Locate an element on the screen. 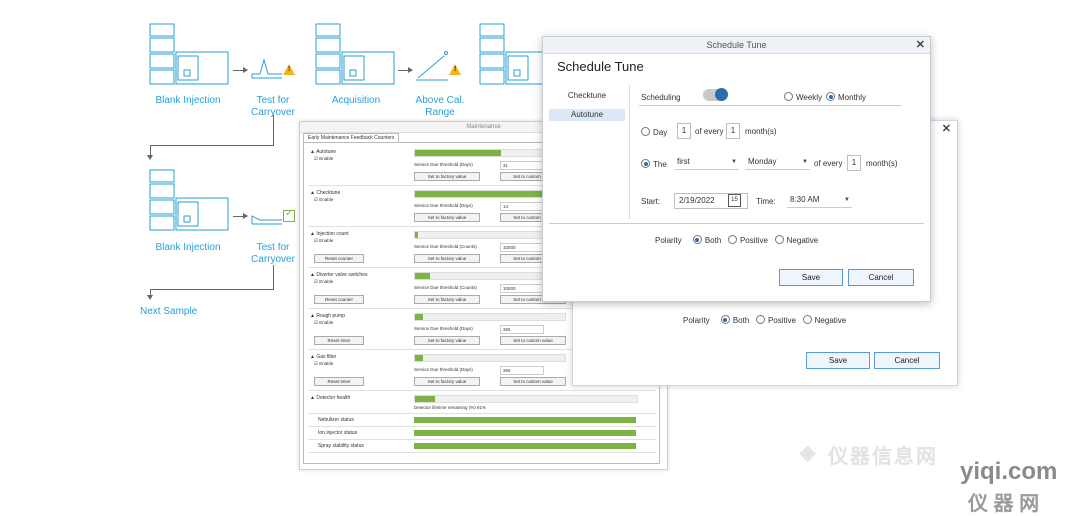 This screenshot has width=1084, height=516. watermark-site: yiqi.com is located at coordinates (1009, 471).